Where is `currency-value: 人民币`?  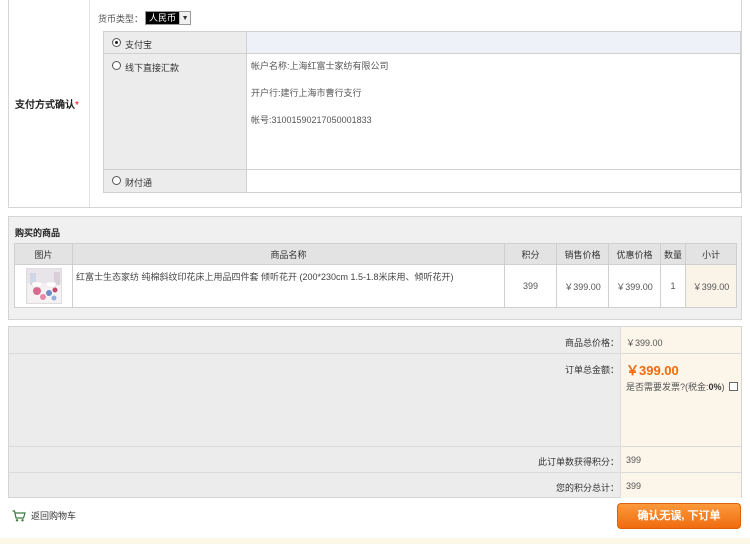 currency-value: 人民币 is located at coordinates (163, 18).